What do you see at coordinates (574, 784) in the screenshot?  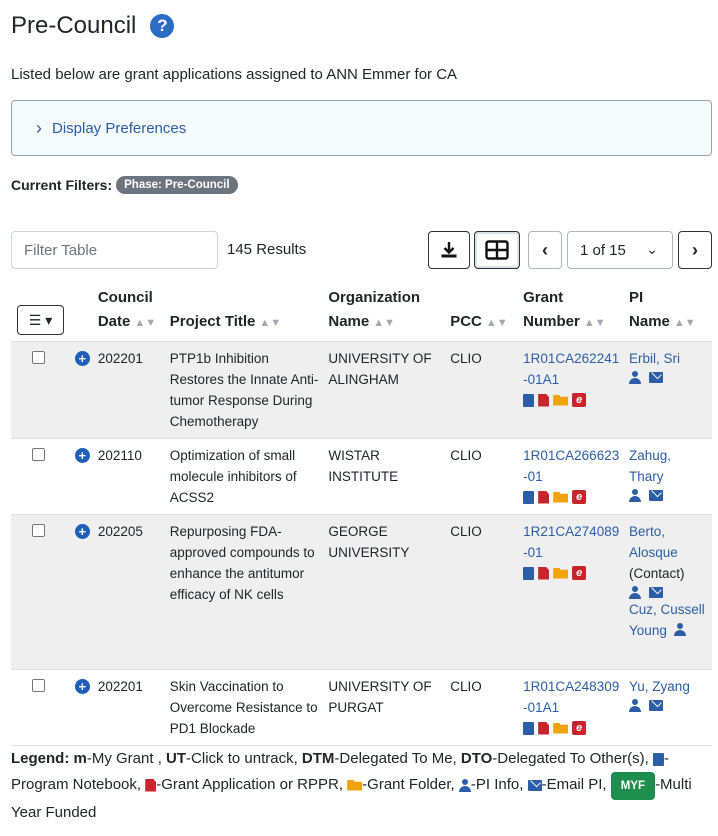 I see `legend-email-text: -Email PI,` at bounding box center [574, 784].